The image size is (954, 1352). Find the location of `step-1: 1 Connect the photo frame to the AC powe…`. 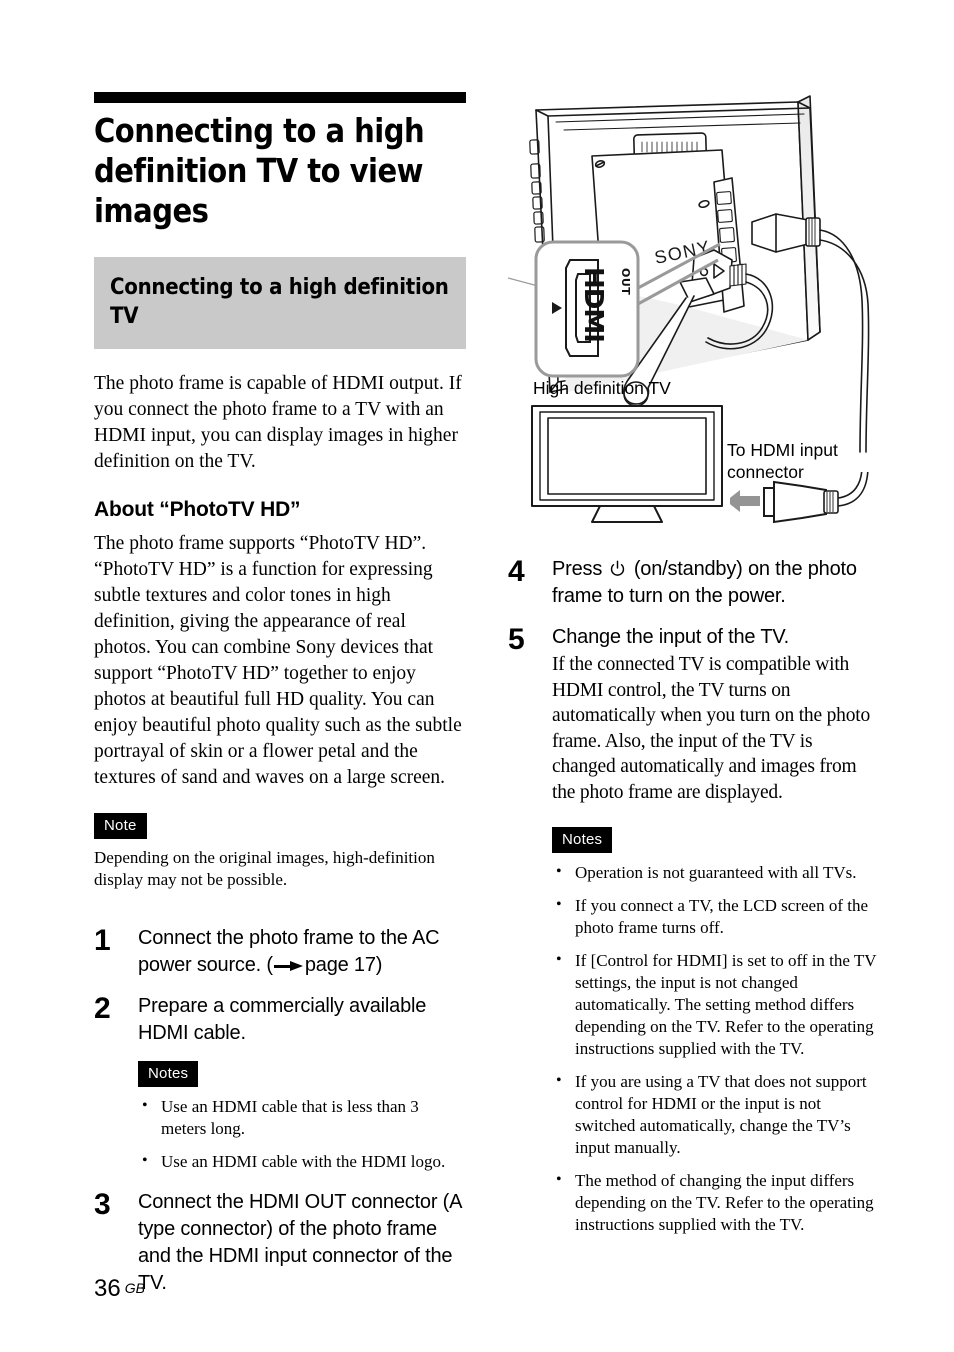

step-1: 1 Connect the photo frame to the AC powe… is located at coordinates (280, 952).